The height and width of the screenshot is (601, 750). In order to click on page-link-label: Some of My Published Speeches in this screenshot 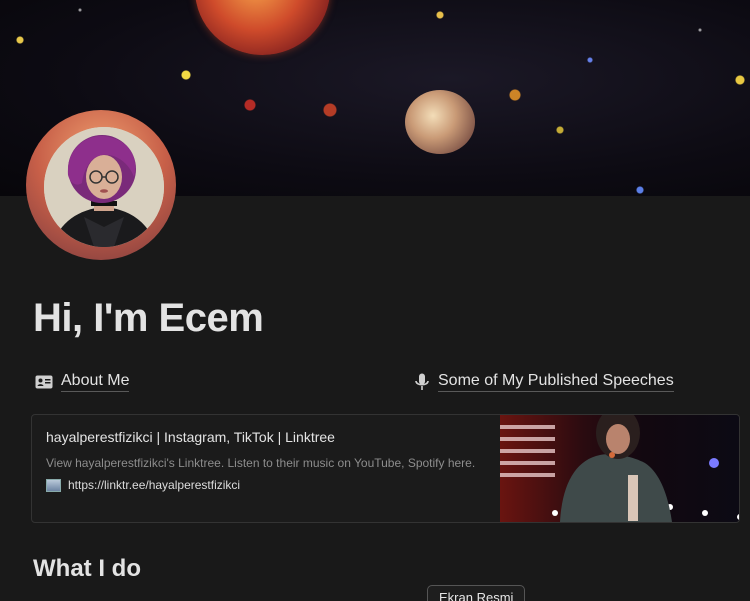, I will do `click(556, 382)`.